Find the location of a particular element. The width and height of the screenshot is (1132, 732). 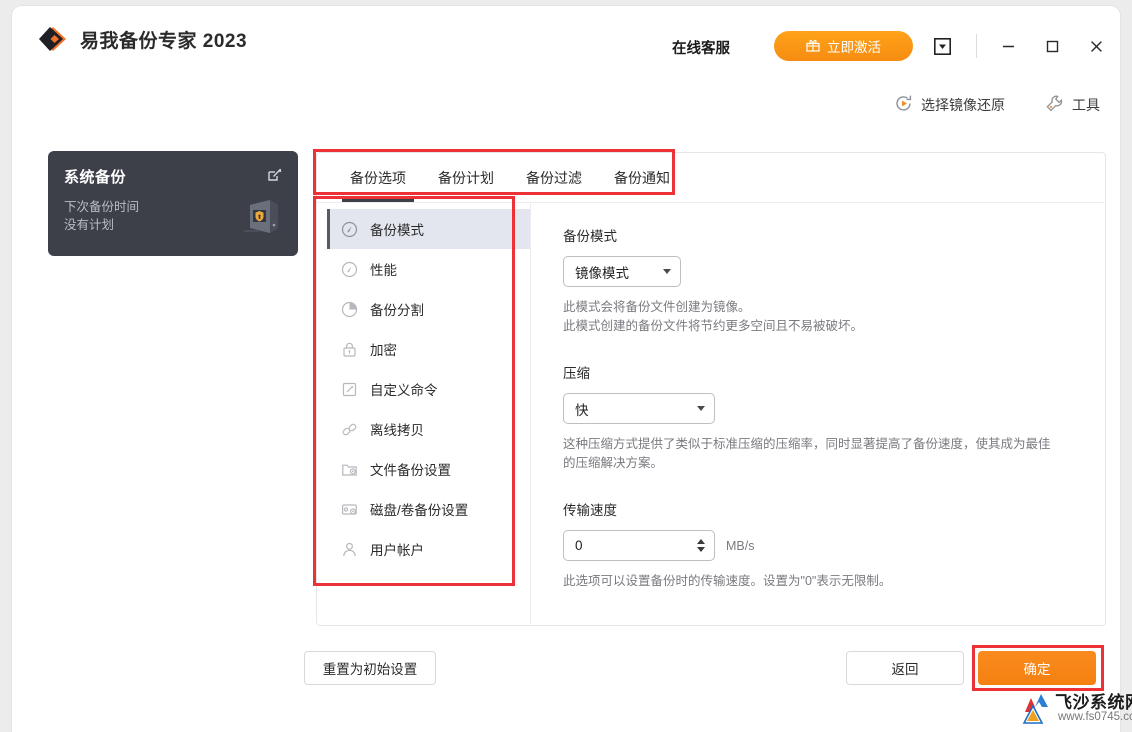

close-button is located at coordinates (1096, 46).